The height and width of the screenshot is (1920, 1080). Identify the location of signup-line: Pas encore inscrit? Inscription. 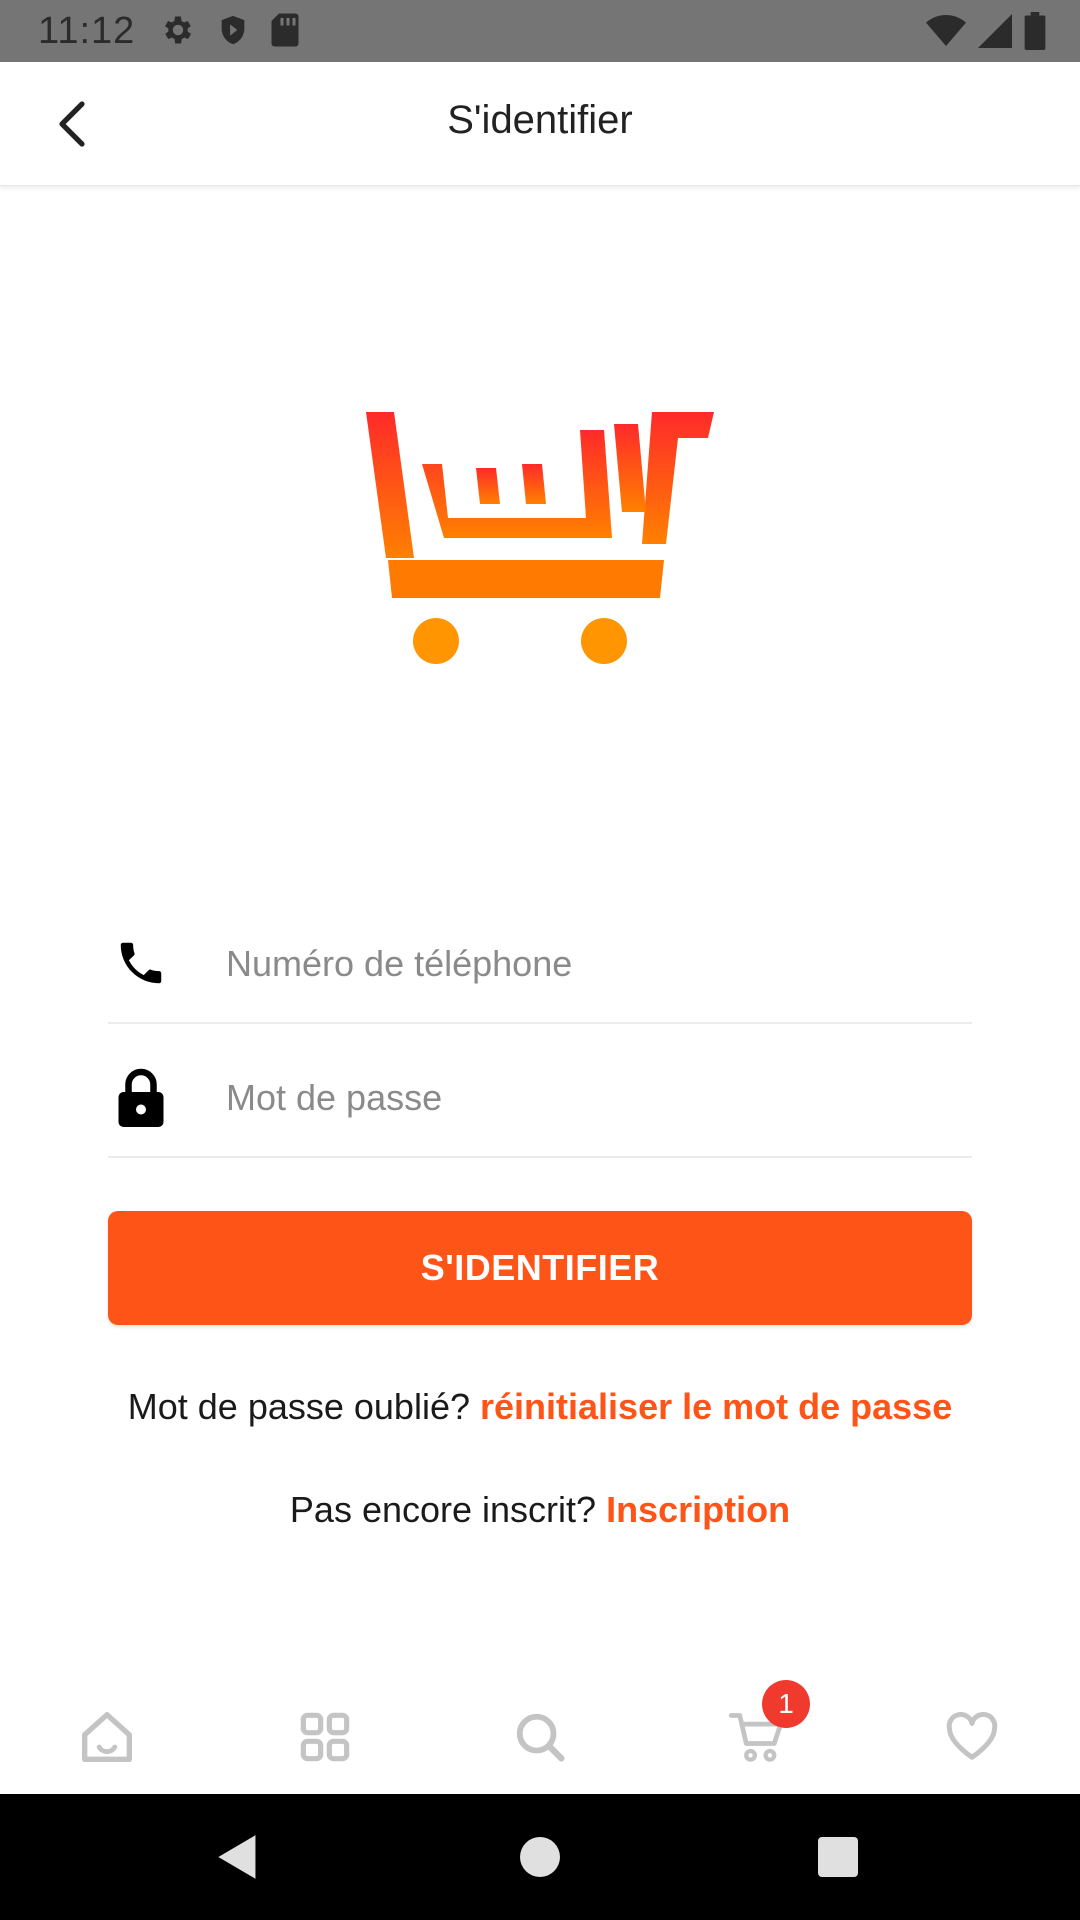
(540, 1510).